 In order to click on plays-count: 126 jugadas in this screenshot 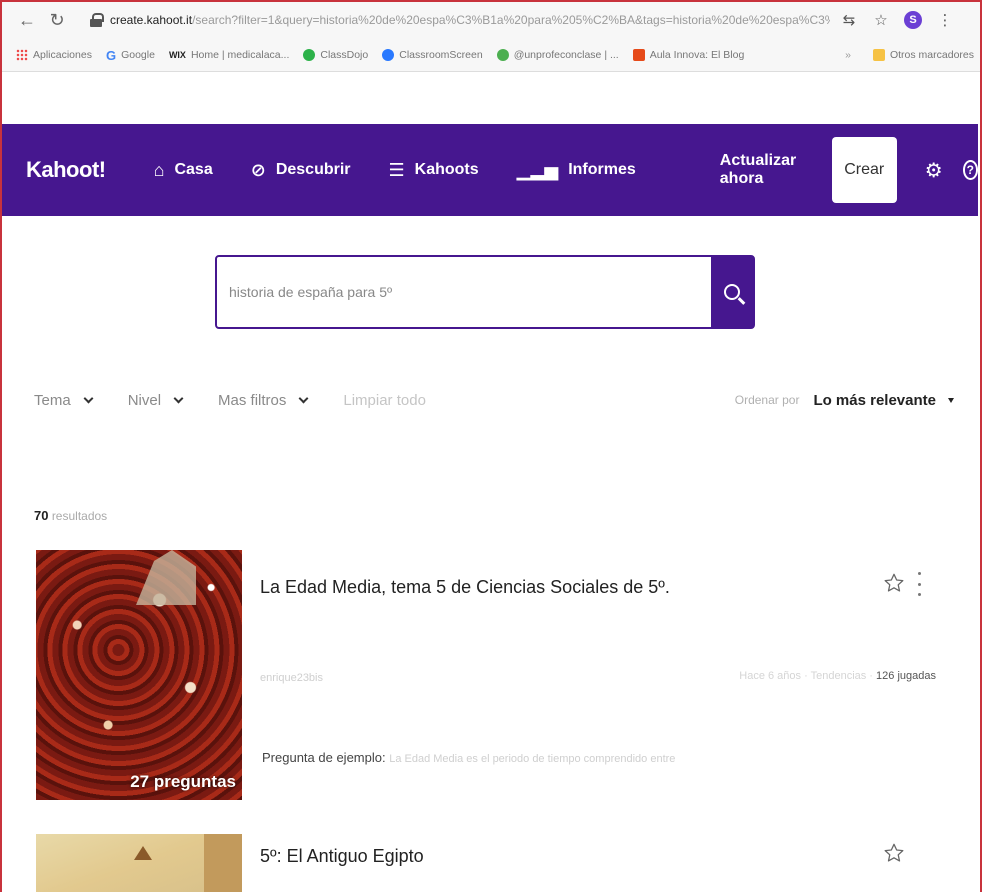, I will do `click(906, 676)`.